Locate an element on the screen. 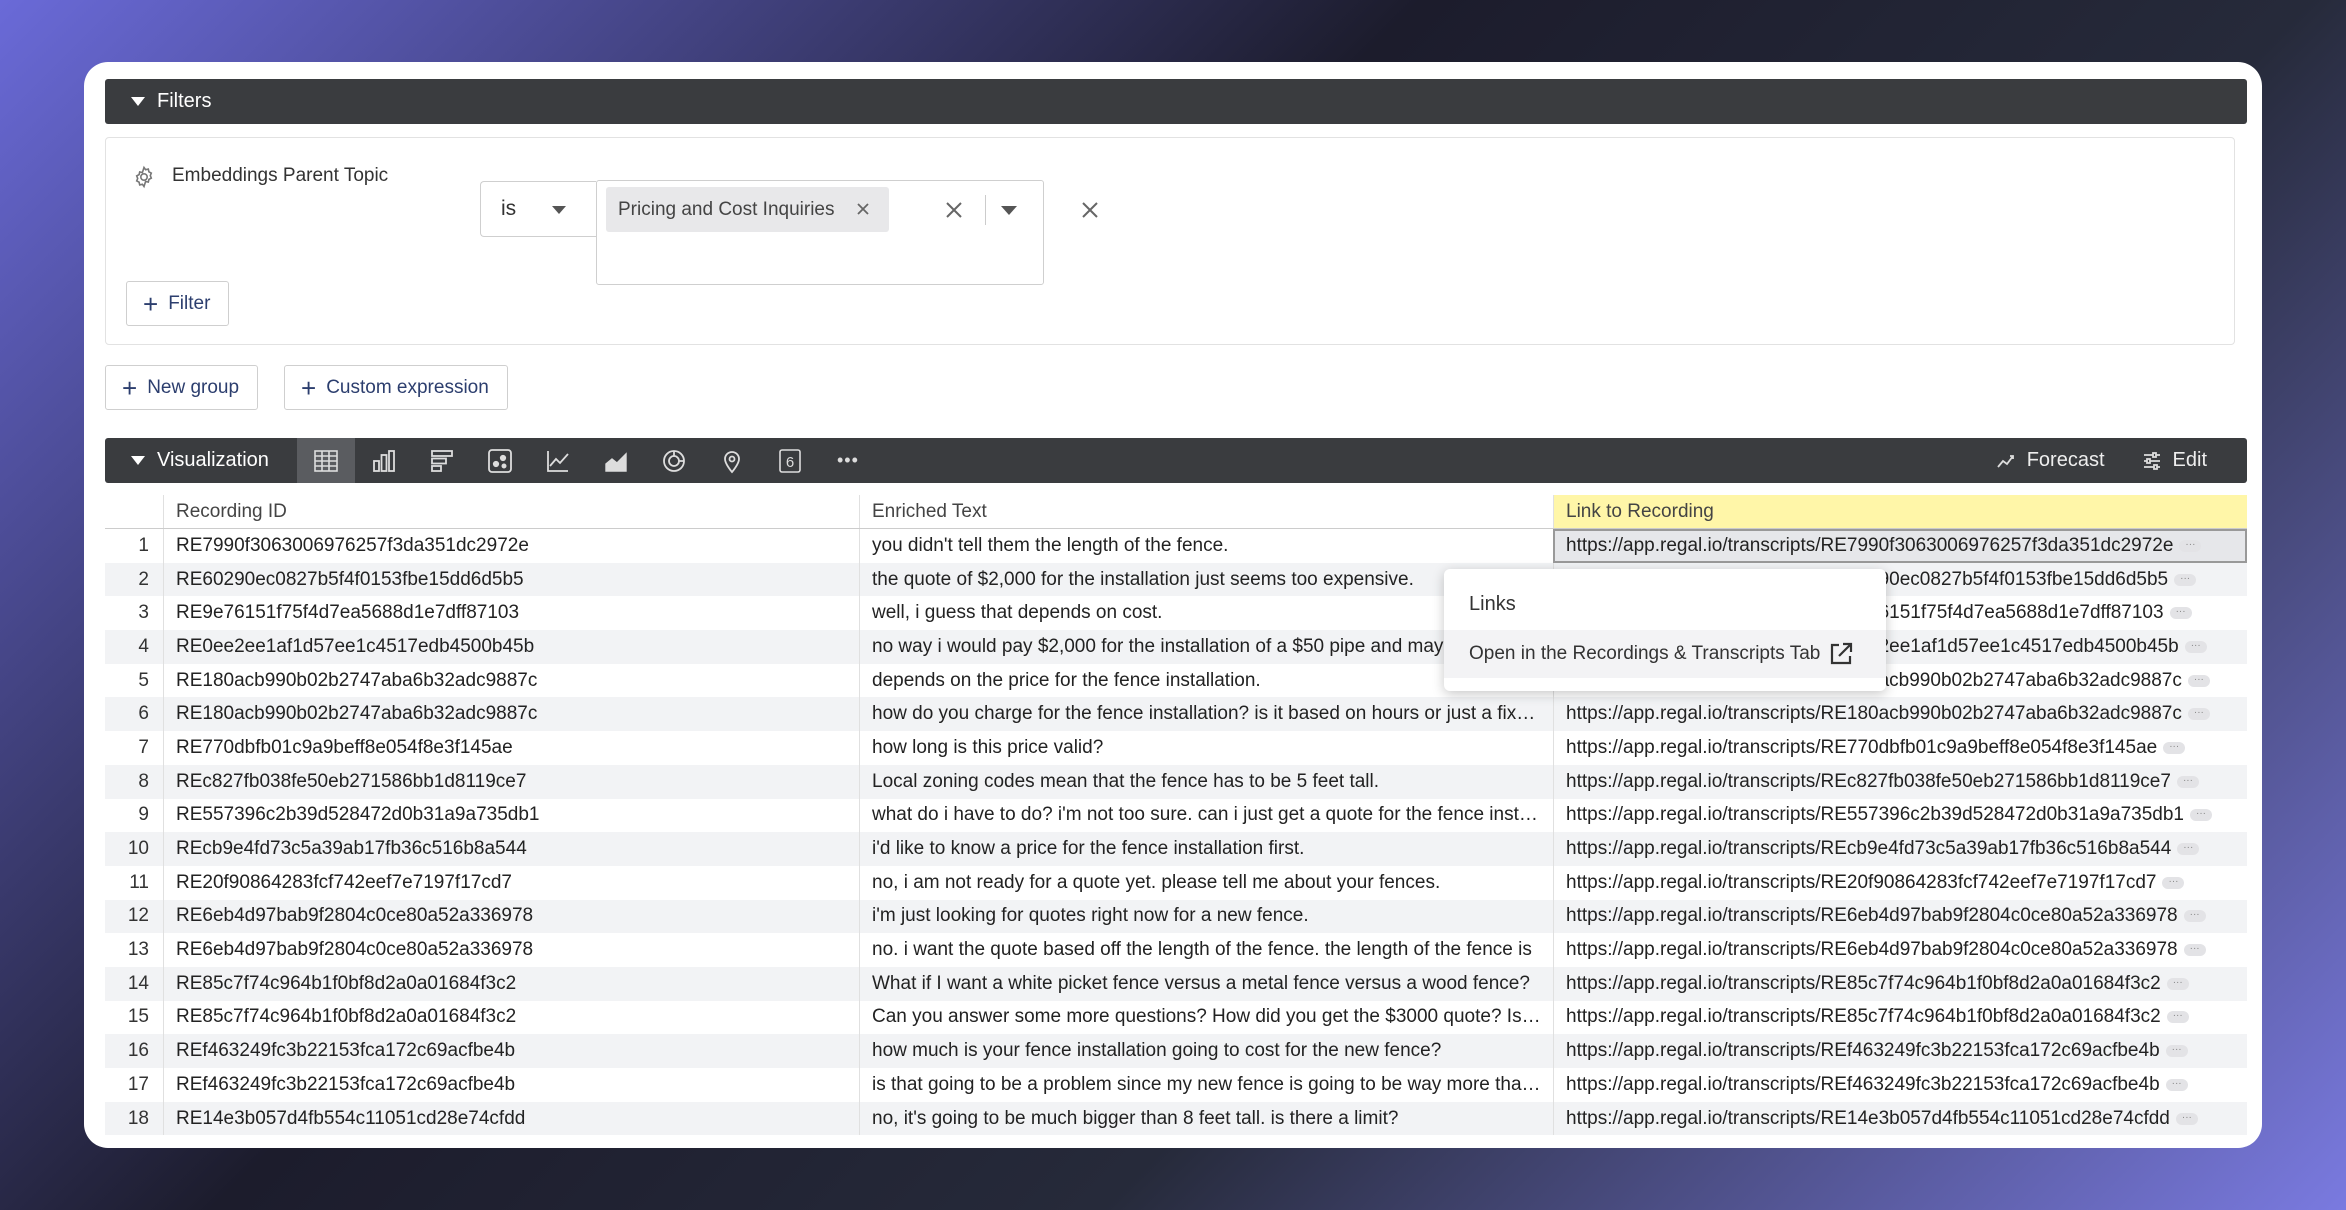  forecast-button: Forecast is located at coordinates (2050, 460).